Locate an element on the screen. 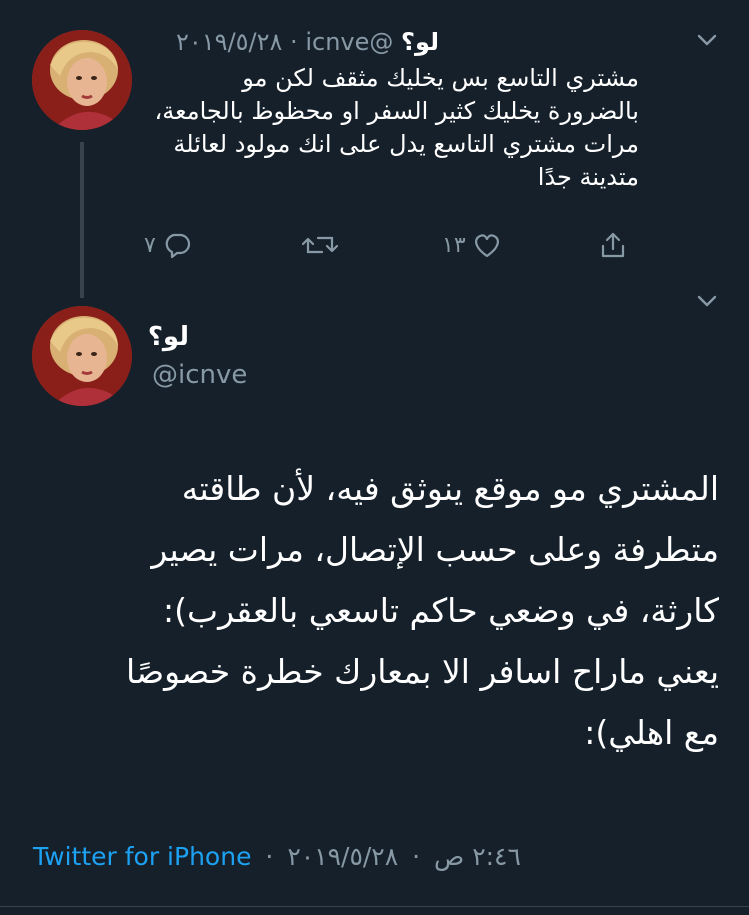  like-count: ١٣ is located at coordinates (454, 245).